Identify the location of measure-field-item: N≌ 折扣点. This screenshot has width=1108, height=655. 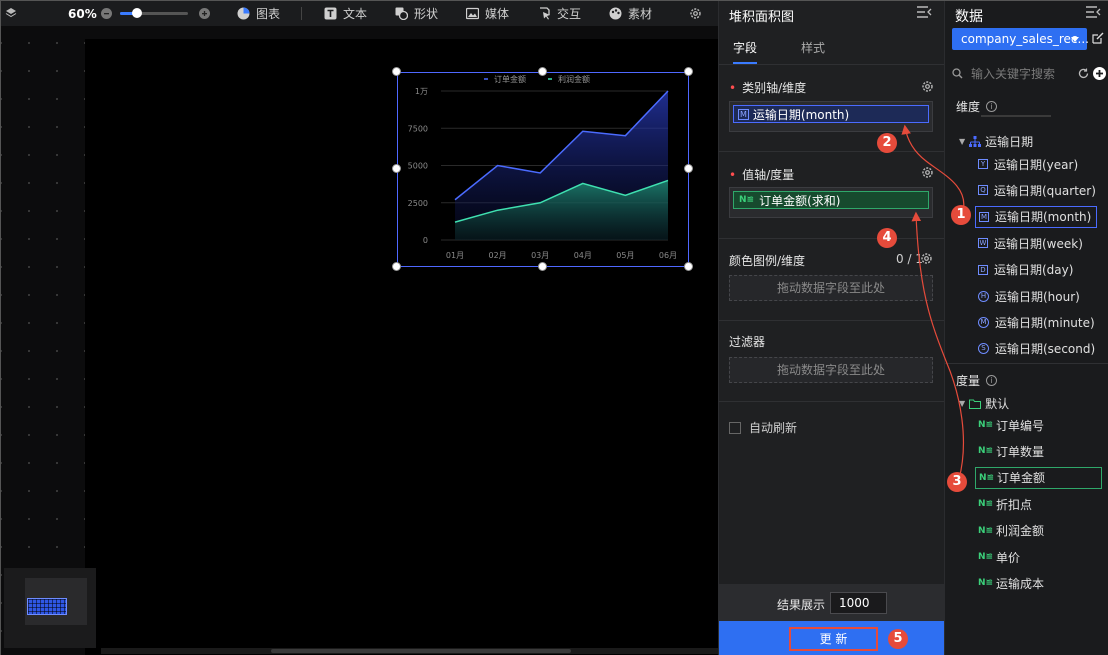
(1005, 504).